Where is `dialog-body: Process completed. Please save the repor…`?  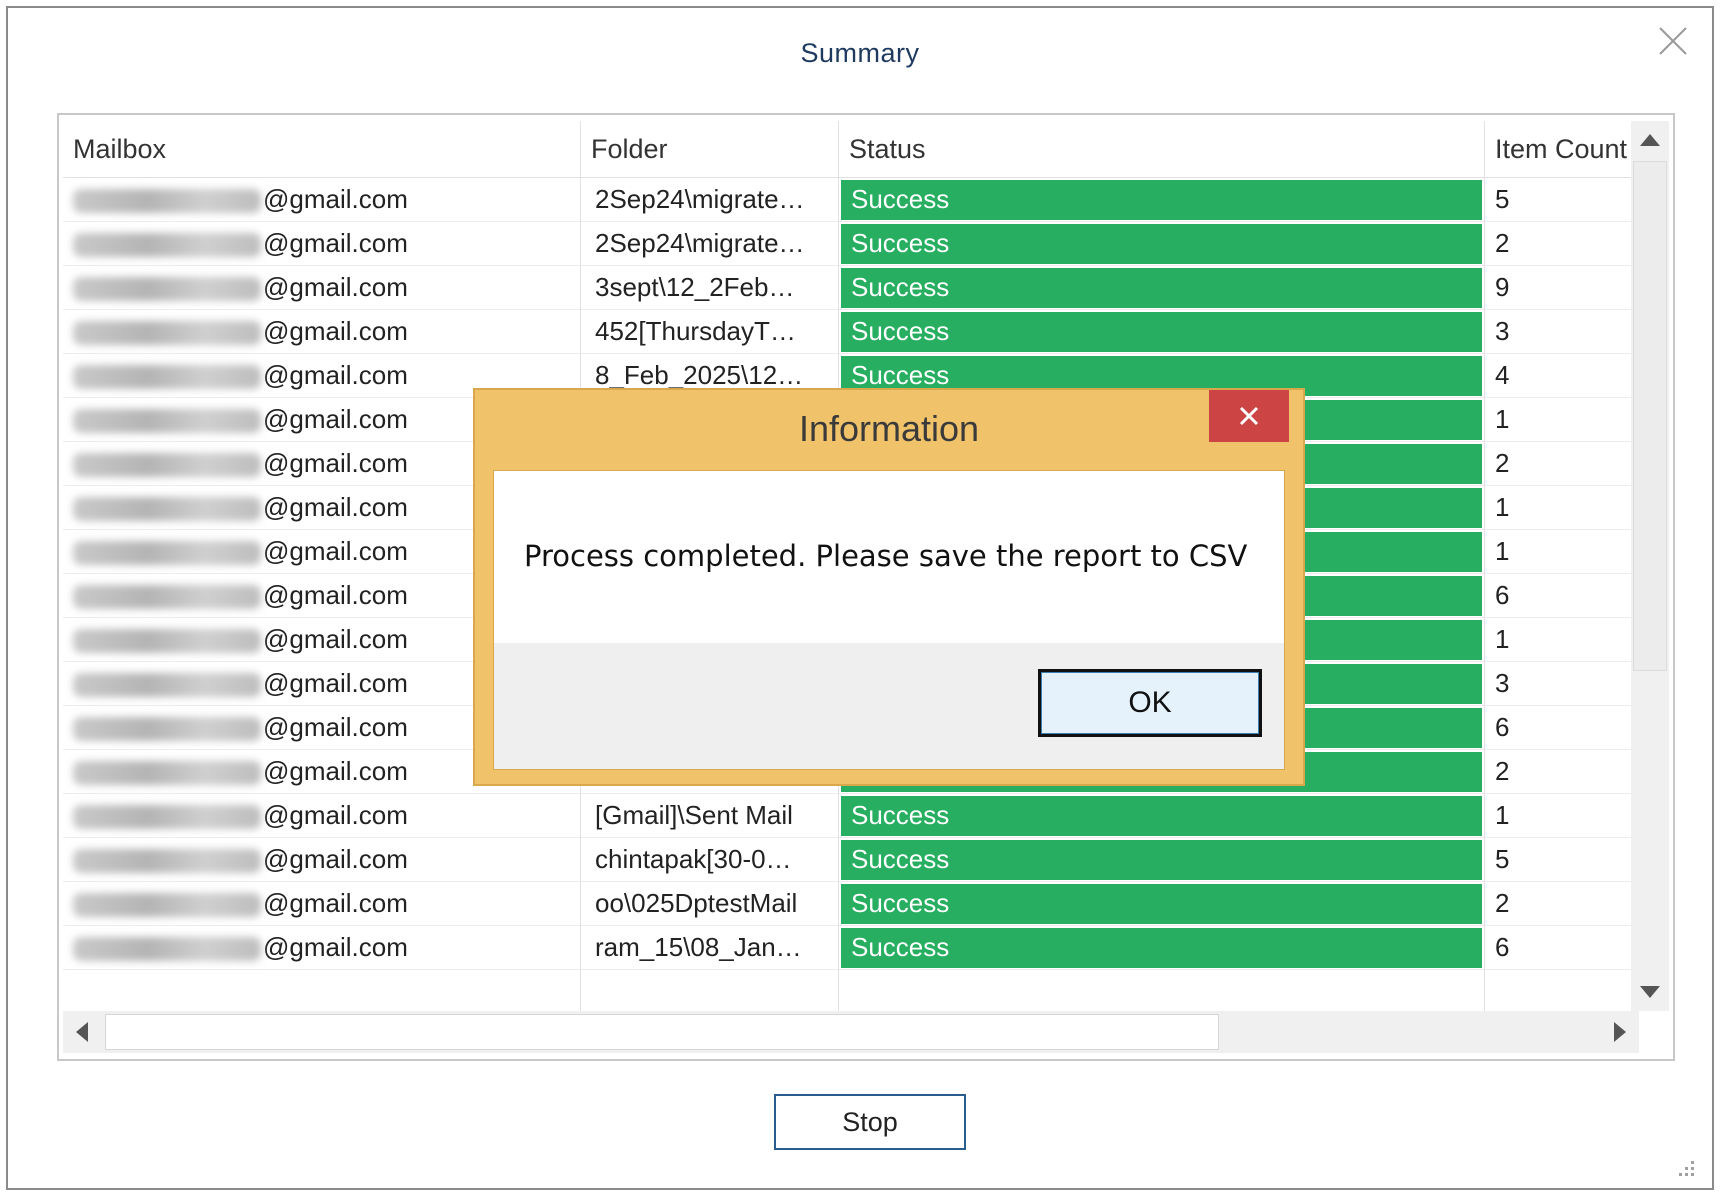 dialog-body: Process completed. Please save the repor… is located at coordinates (889, 620).